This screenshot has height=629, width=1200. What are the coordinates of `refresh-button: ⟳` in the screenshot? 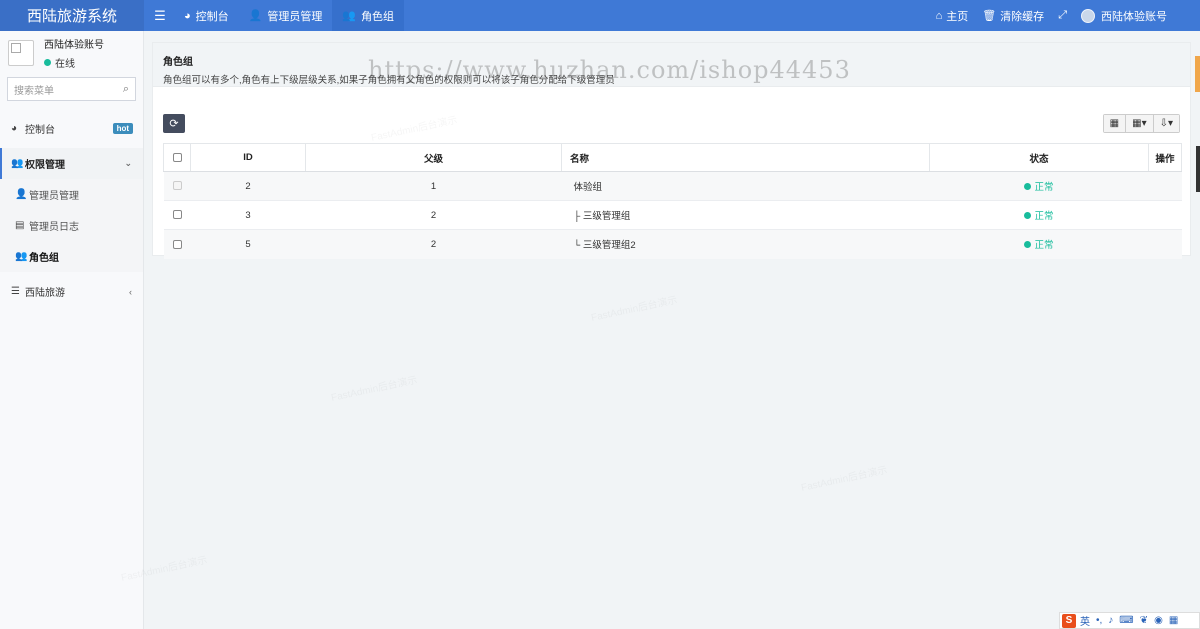 It's located at (174, 123).